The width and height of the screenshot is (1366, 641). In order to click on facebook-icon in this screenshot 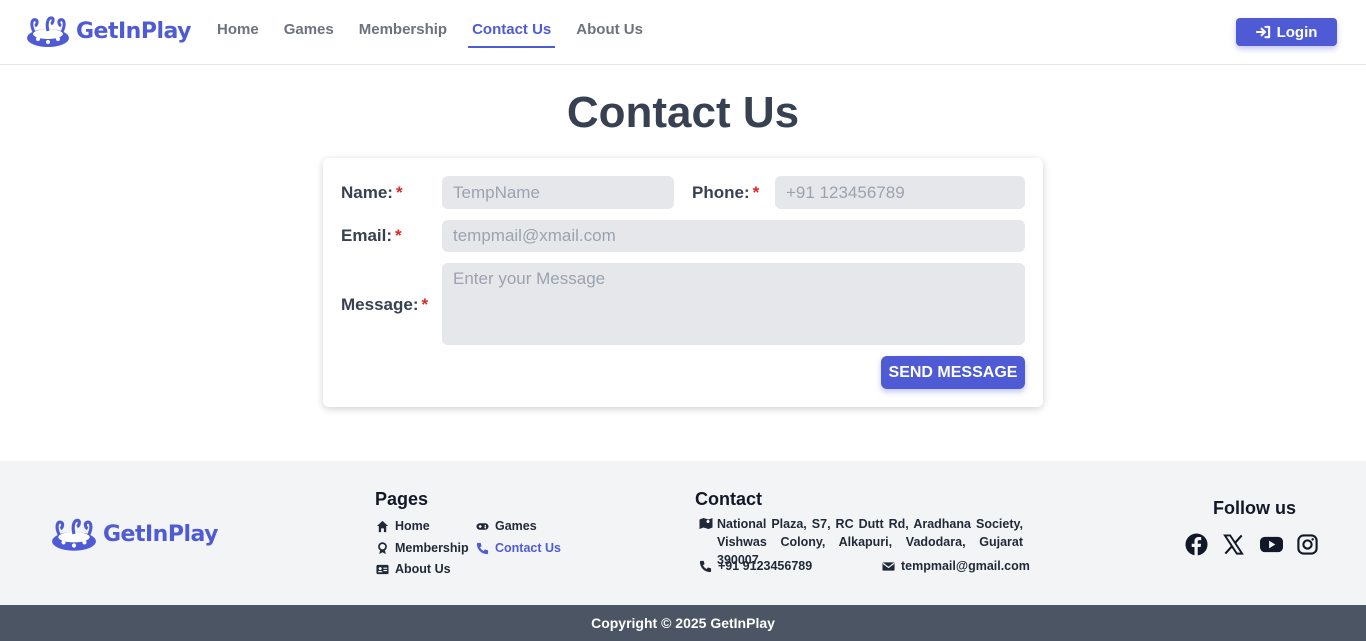, I will do `click(1196, 544)`.